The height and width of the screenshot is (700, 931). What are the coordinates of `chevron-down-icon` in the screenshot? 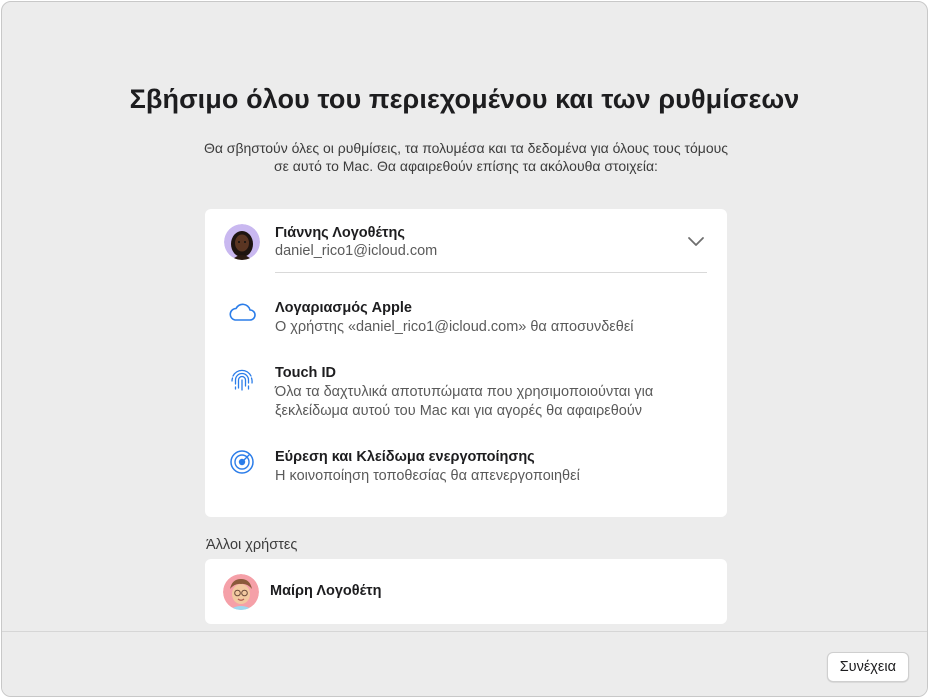 It's located at (696, 241).